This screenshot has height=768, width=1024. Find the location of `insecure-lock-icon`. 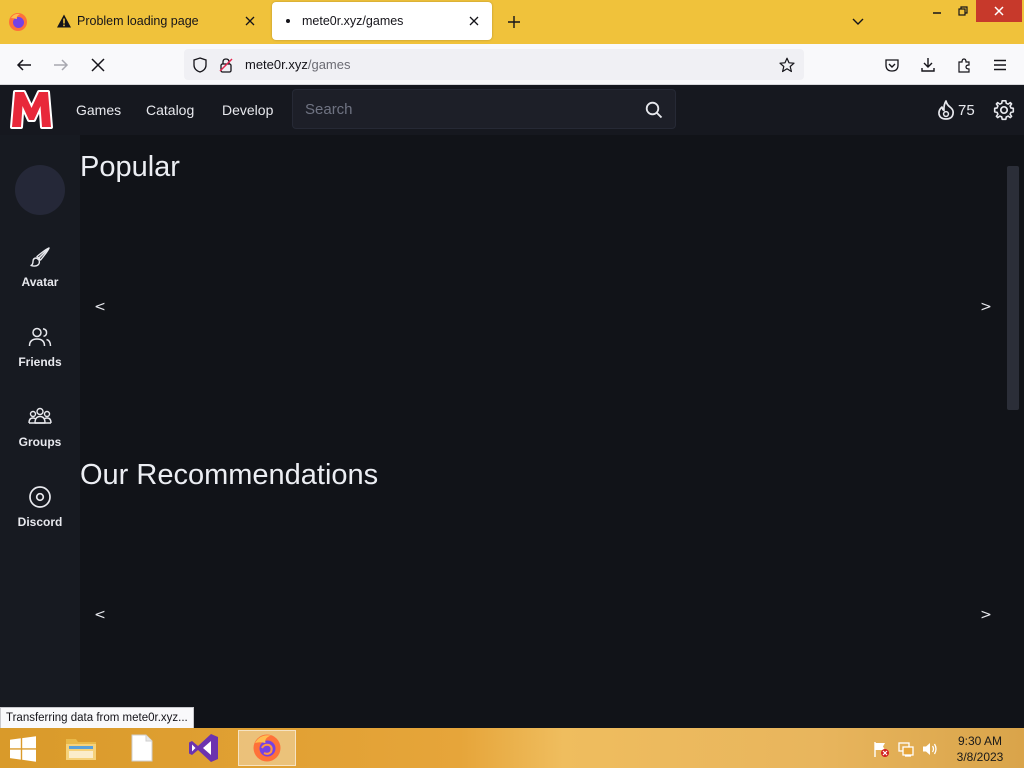

insecure-lock-icon is located at coordinates (226, 65).